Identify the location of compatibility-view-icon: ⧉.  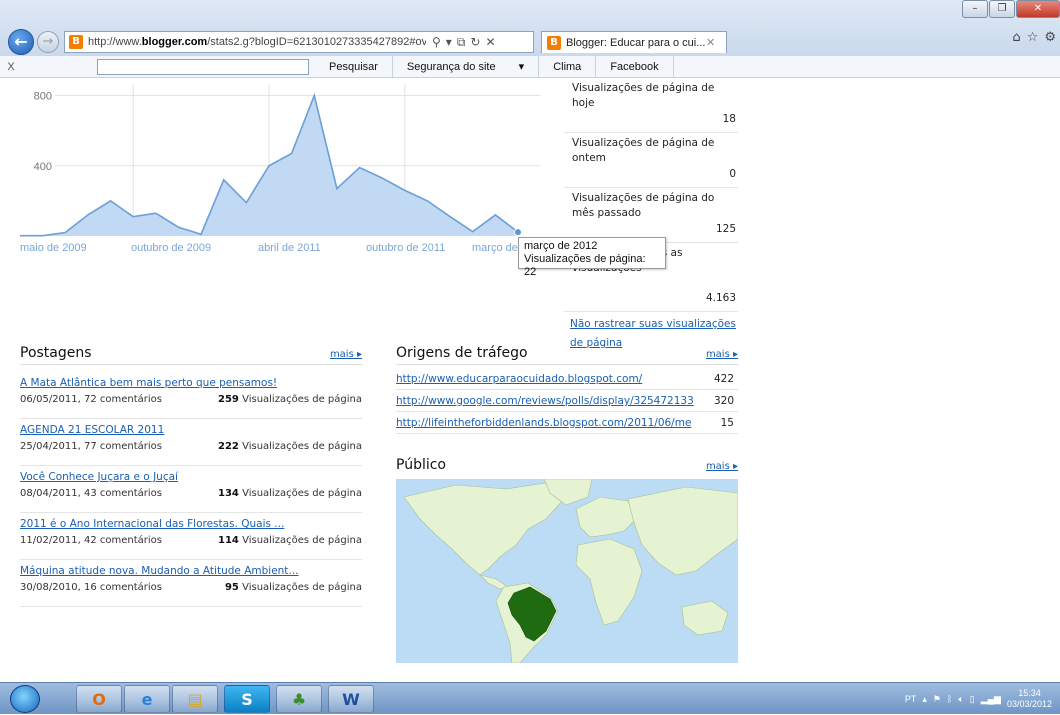
(461, 42).